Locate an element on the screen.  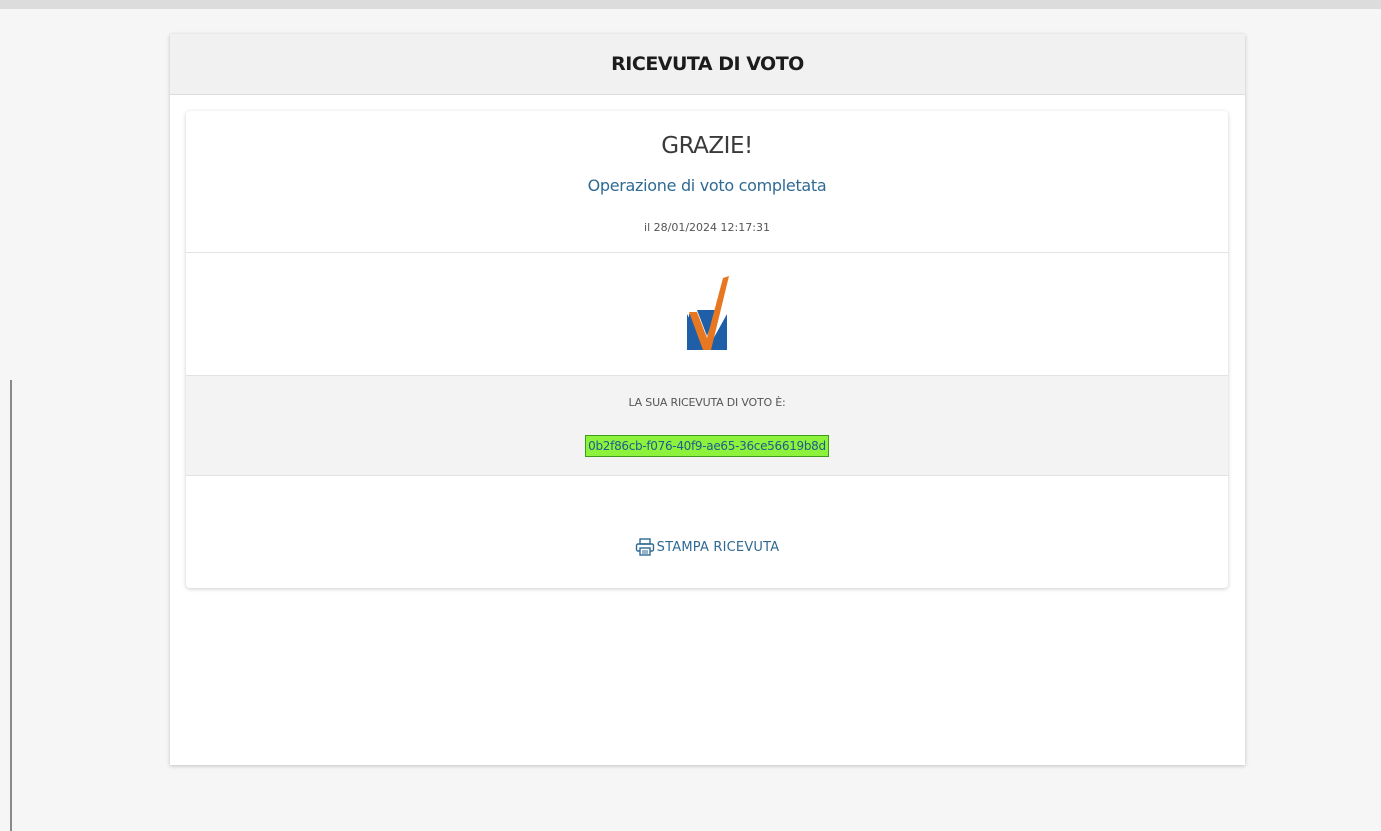
panel-header: RICEVUTA DI VOTO is located at coordinates (707, 64).